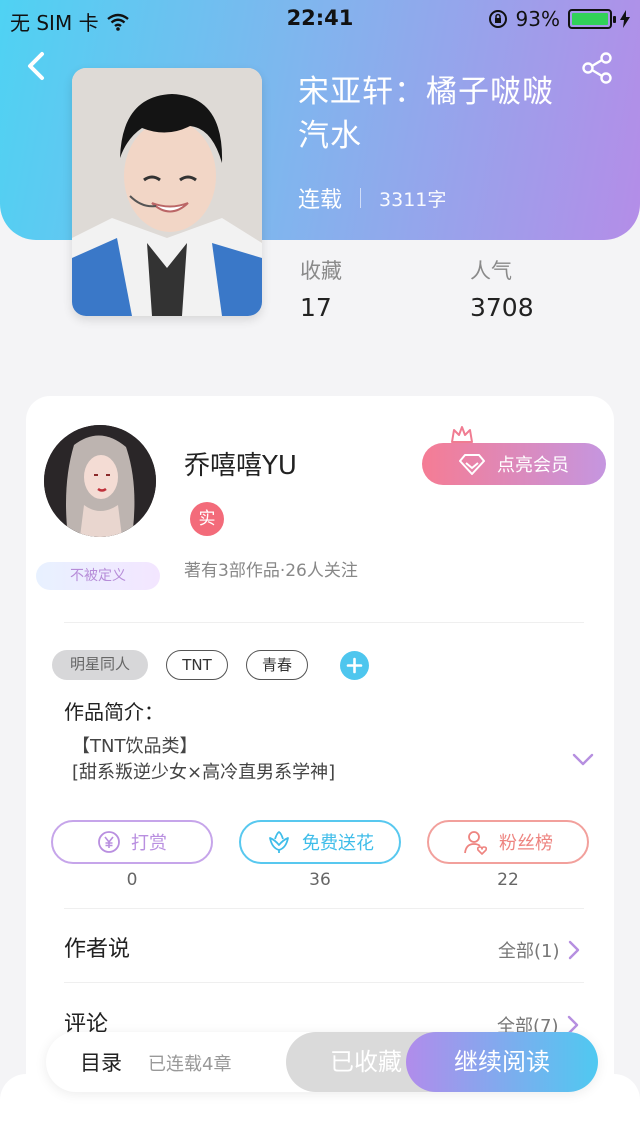 The width and height of the screenshot is (640, 1139). I want to click on flower-count: 36, so click(320, 880).